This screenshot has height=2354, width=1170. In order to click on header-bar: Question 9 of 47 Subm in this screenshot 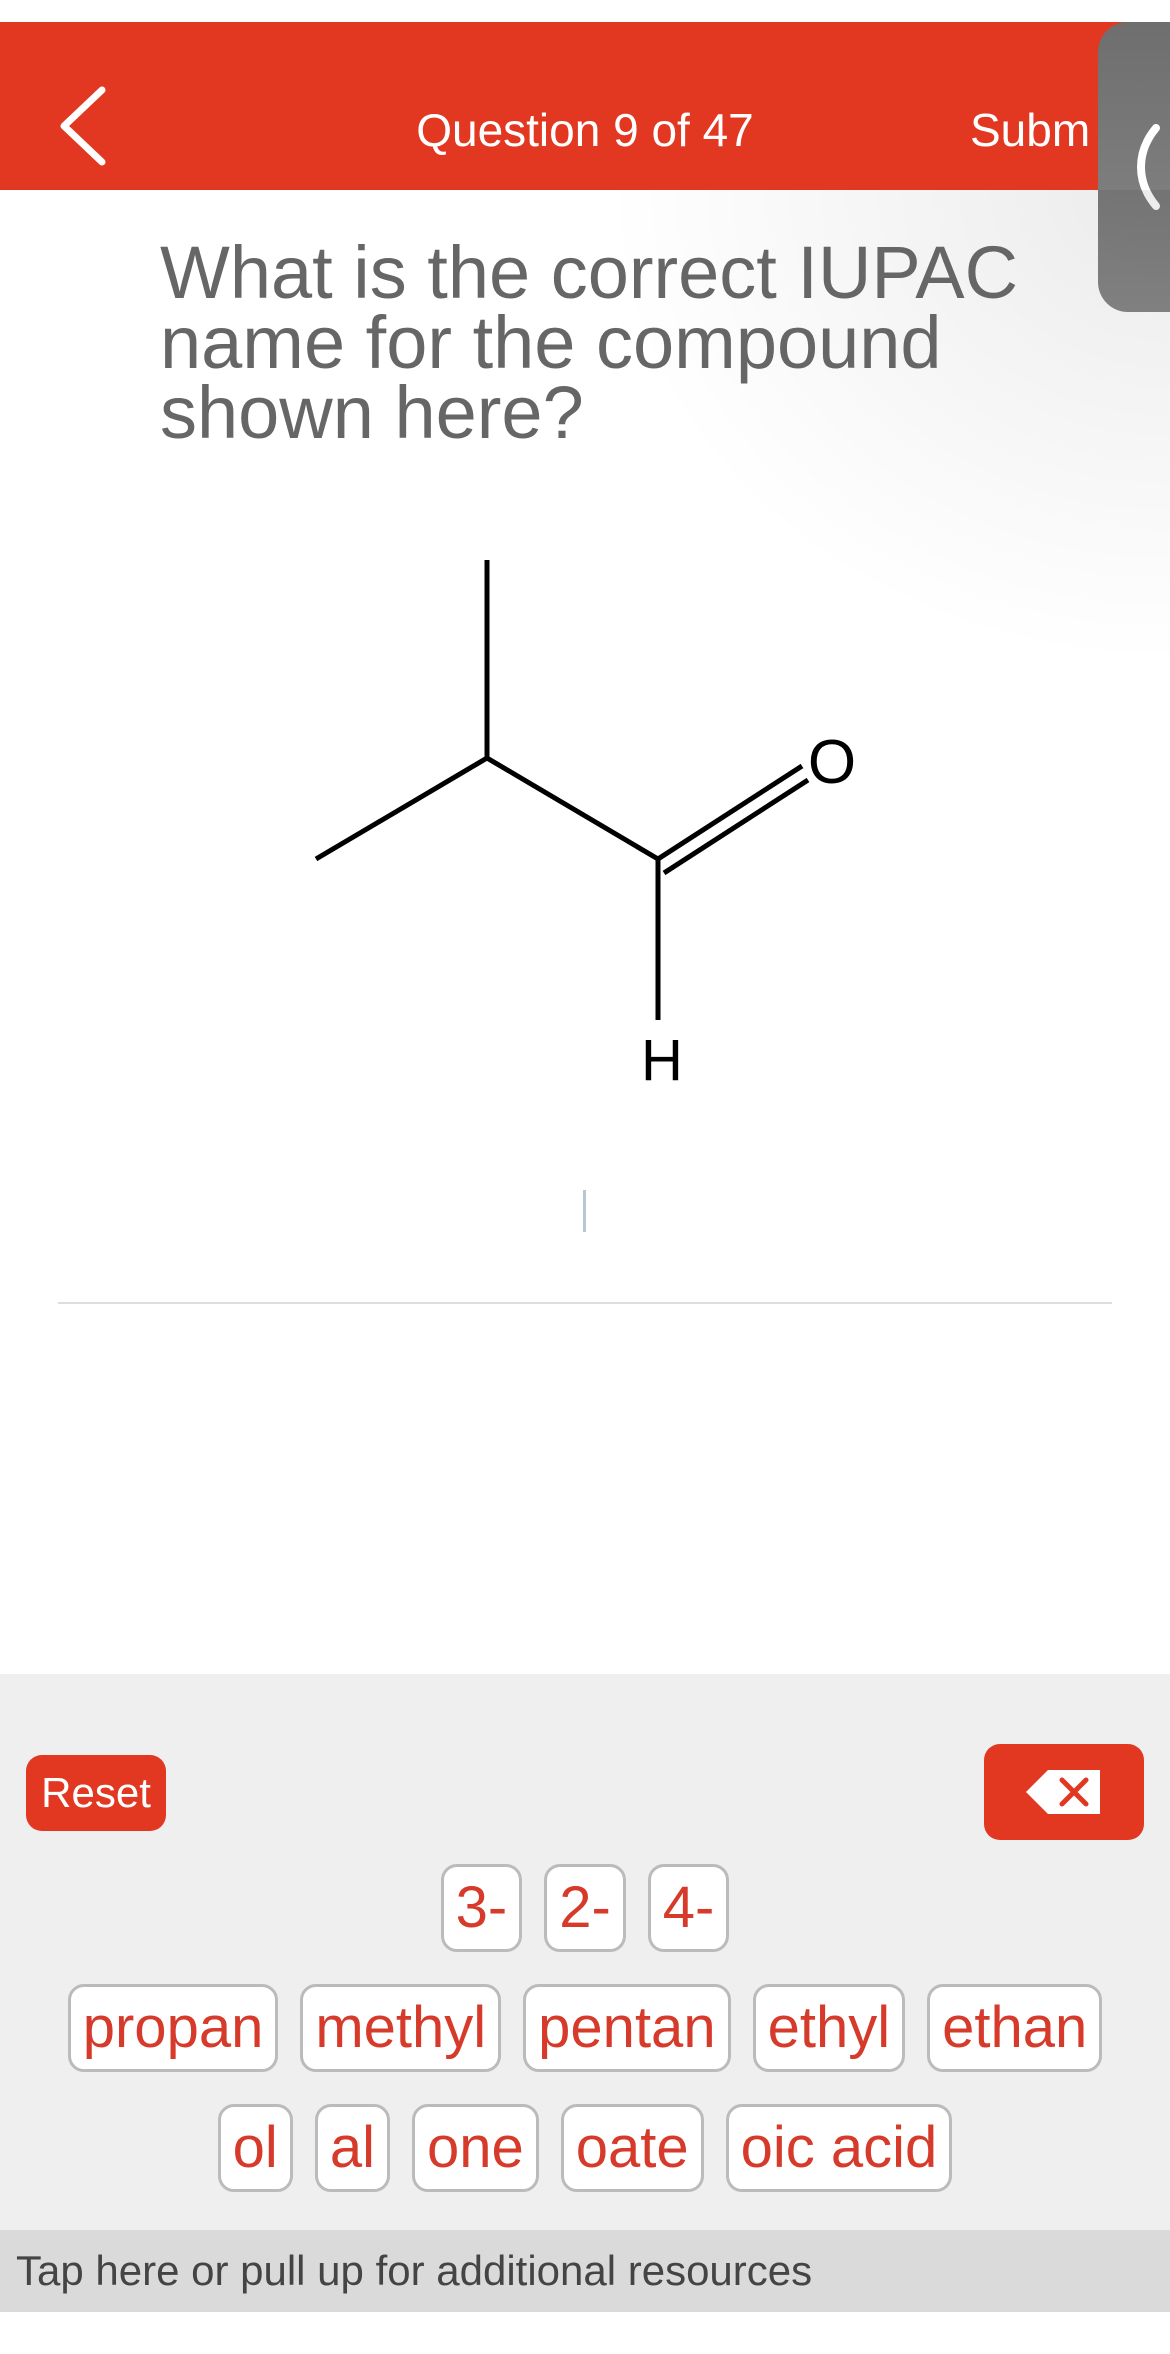, I will do `click(585, 106)`.